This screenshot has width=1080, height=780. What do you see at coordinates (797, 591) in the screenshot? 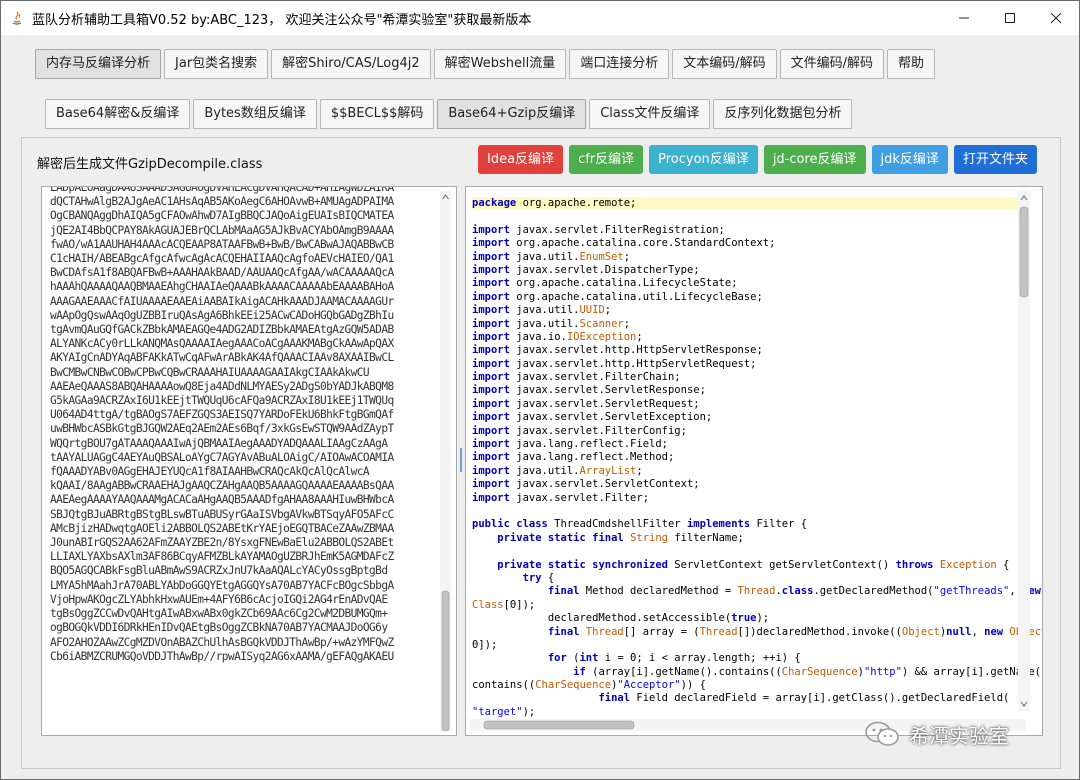
I see `code-token: class` at bounding box center [797, 591].